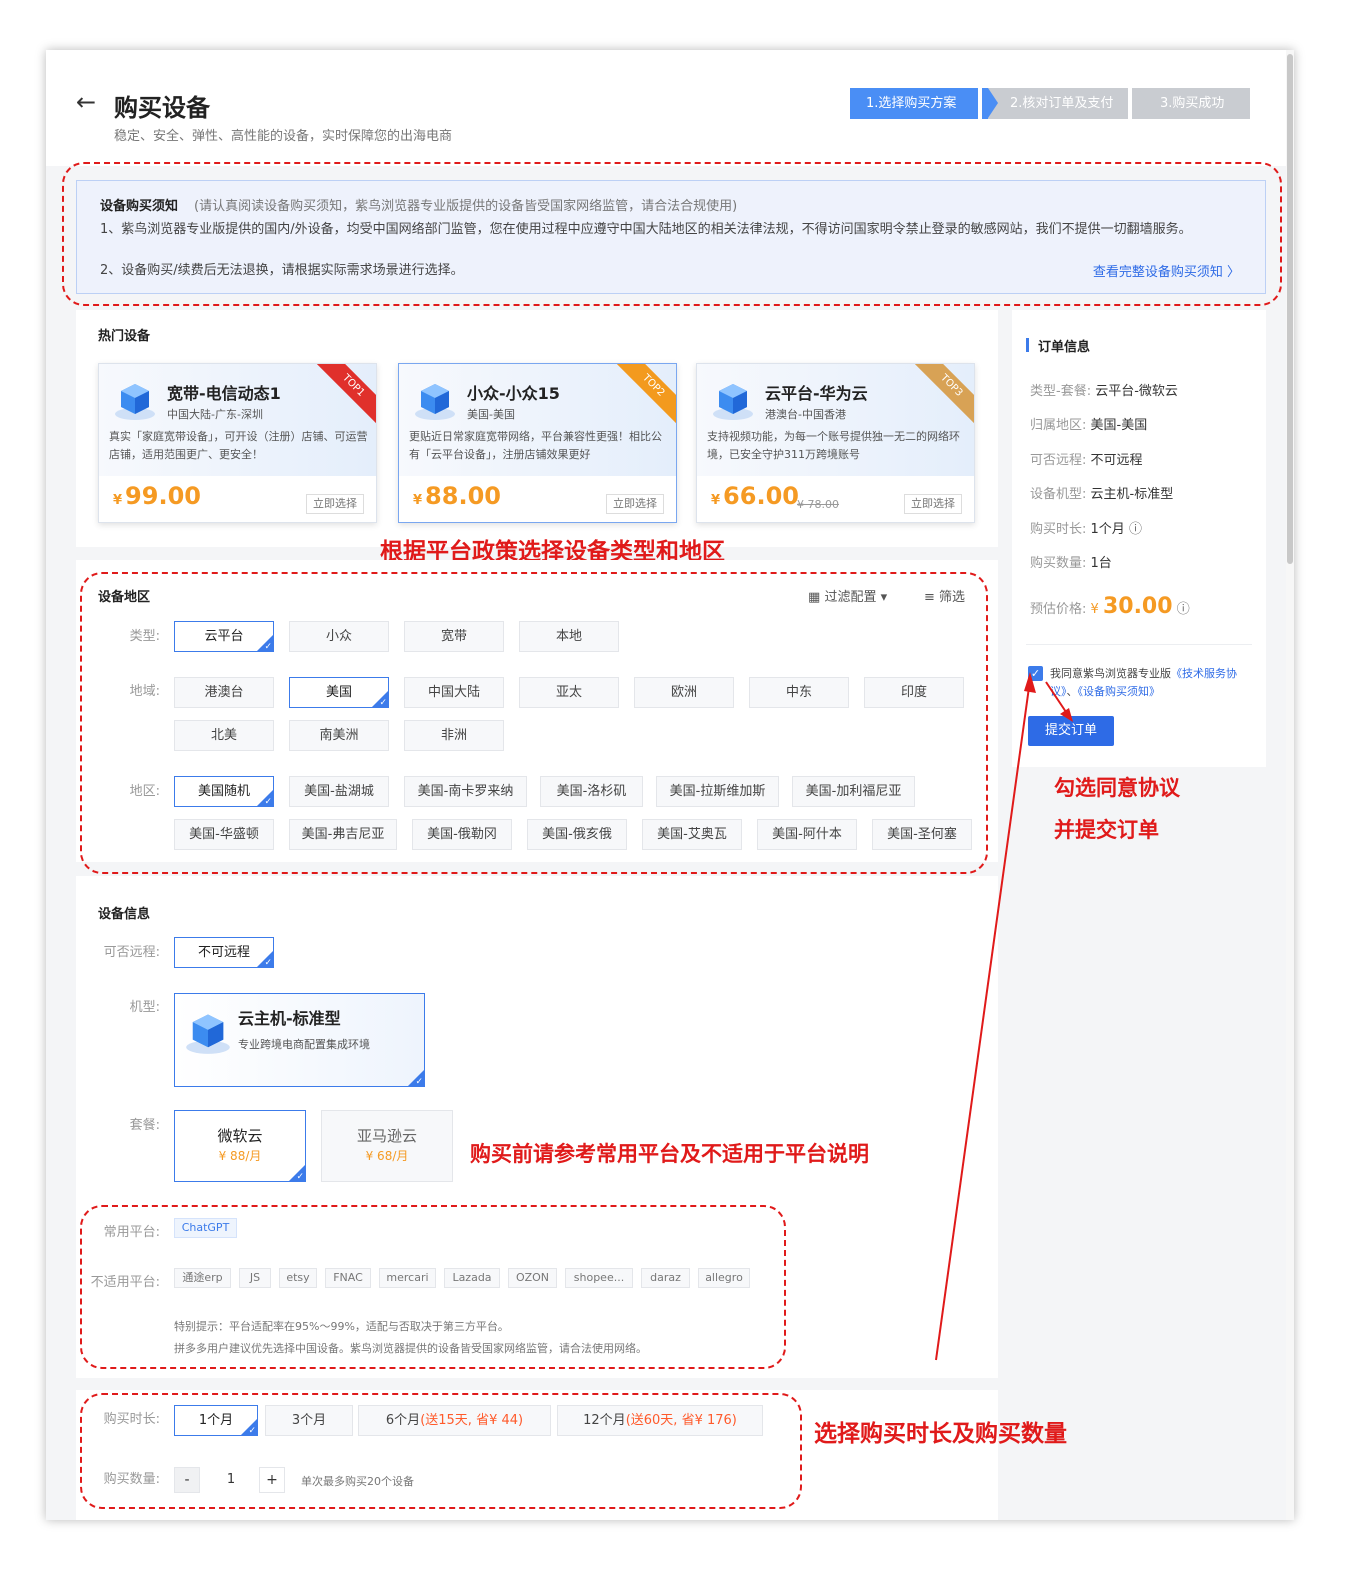 This screenshot has height=1580, width=1352. What do you see at coordinates (1035, 673) in the screenshot?
I see `agree-checkbox: ✓` at bounding box center [1035, 673].